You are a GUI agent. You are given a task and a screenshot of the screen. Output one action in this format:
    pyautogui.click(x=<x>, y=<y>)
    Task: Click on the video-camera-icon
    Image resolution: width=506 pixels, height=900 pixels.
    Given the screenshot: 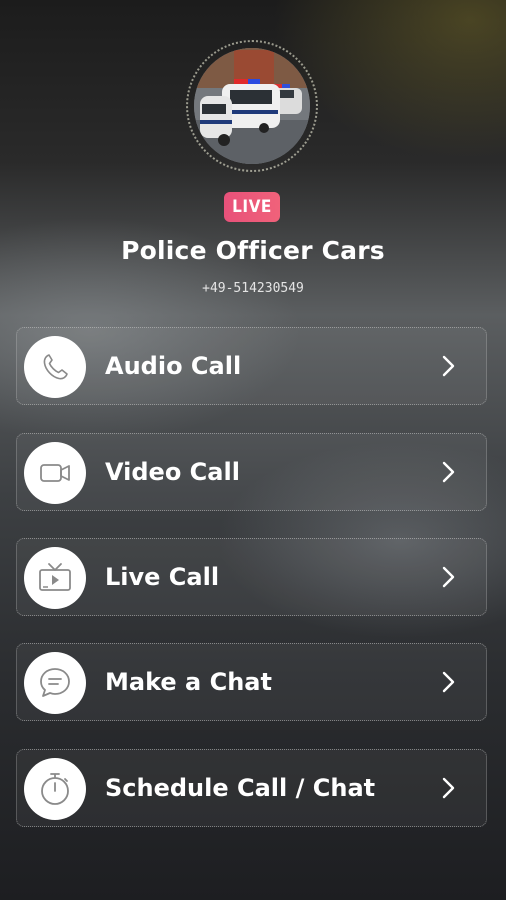 What is the action you would take?
    pyautogui.click(x=55, y=473)
    